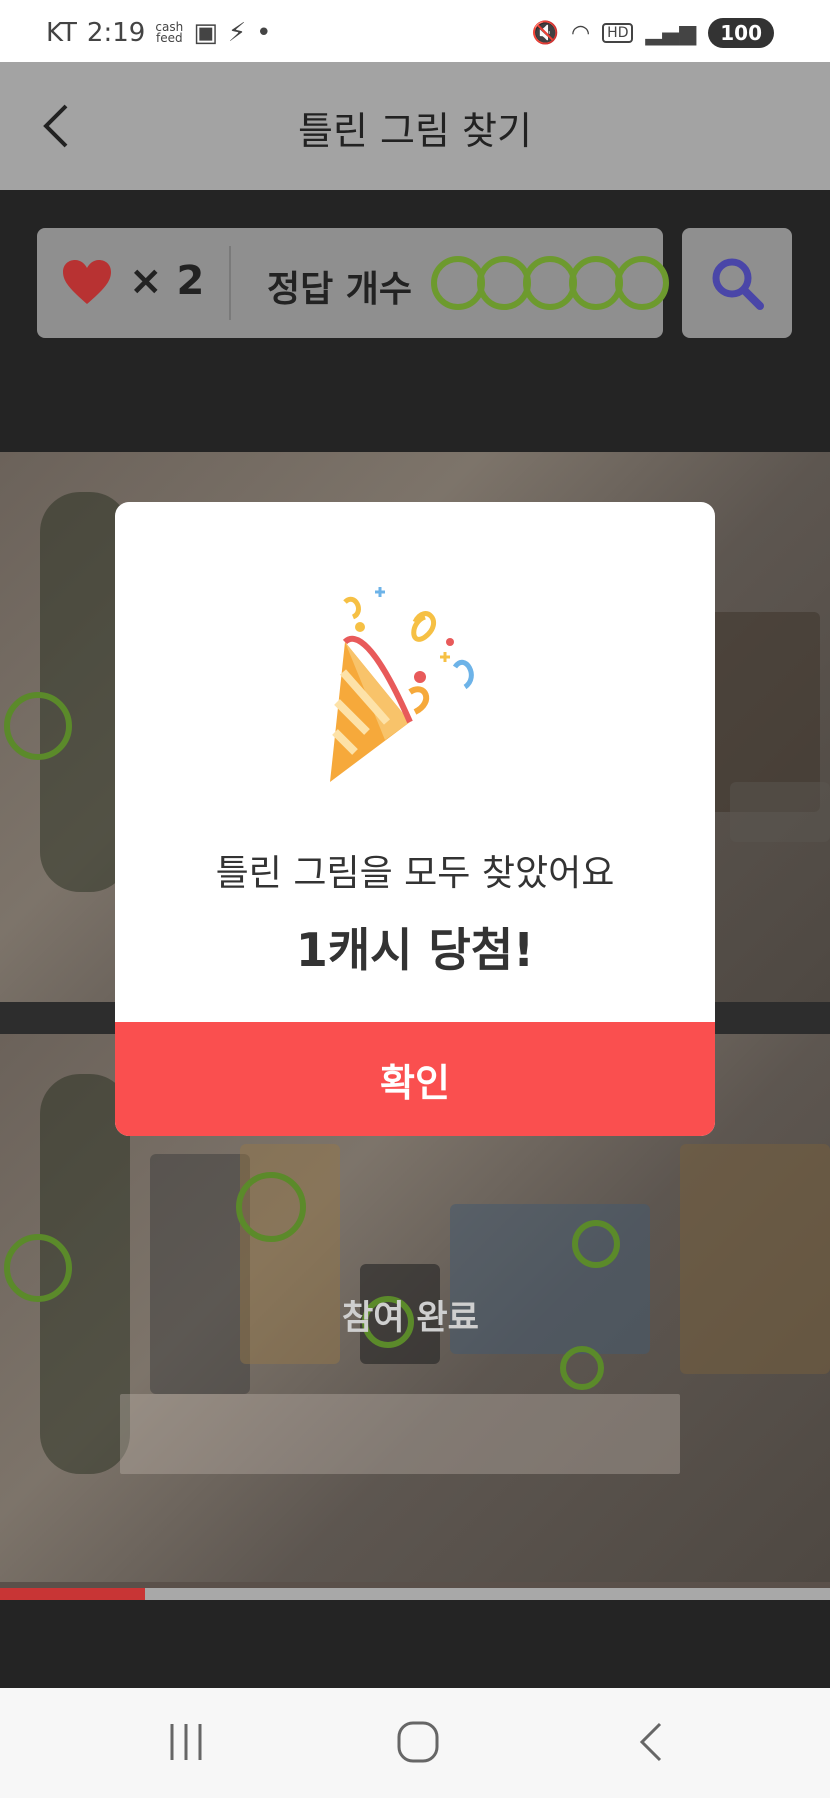 This screenshot has width=830, height=1798. What do you see at coordinates (741, 33) in the screenshot?
I see `battery-indicator: 100` at bounding box center [741, 33].